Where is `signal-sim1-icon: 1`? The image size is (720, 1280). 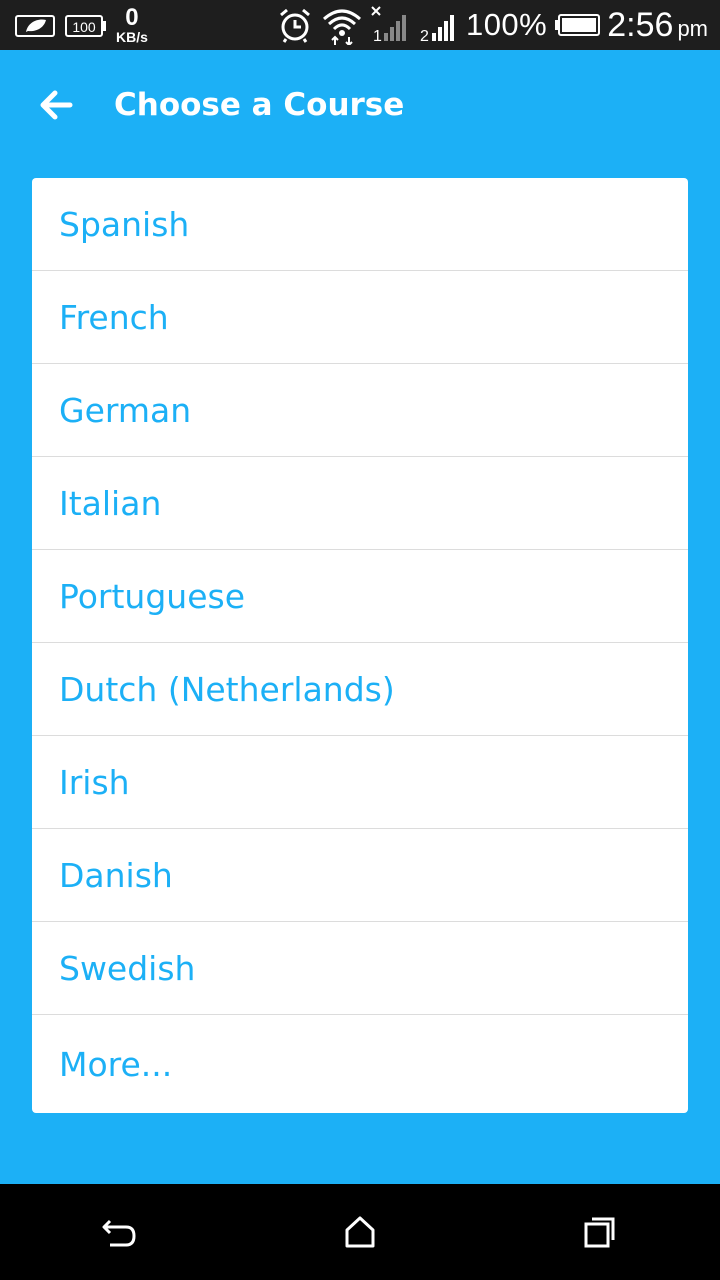
signal-sim1-icon: 1 is located at coordinates (391, 25).